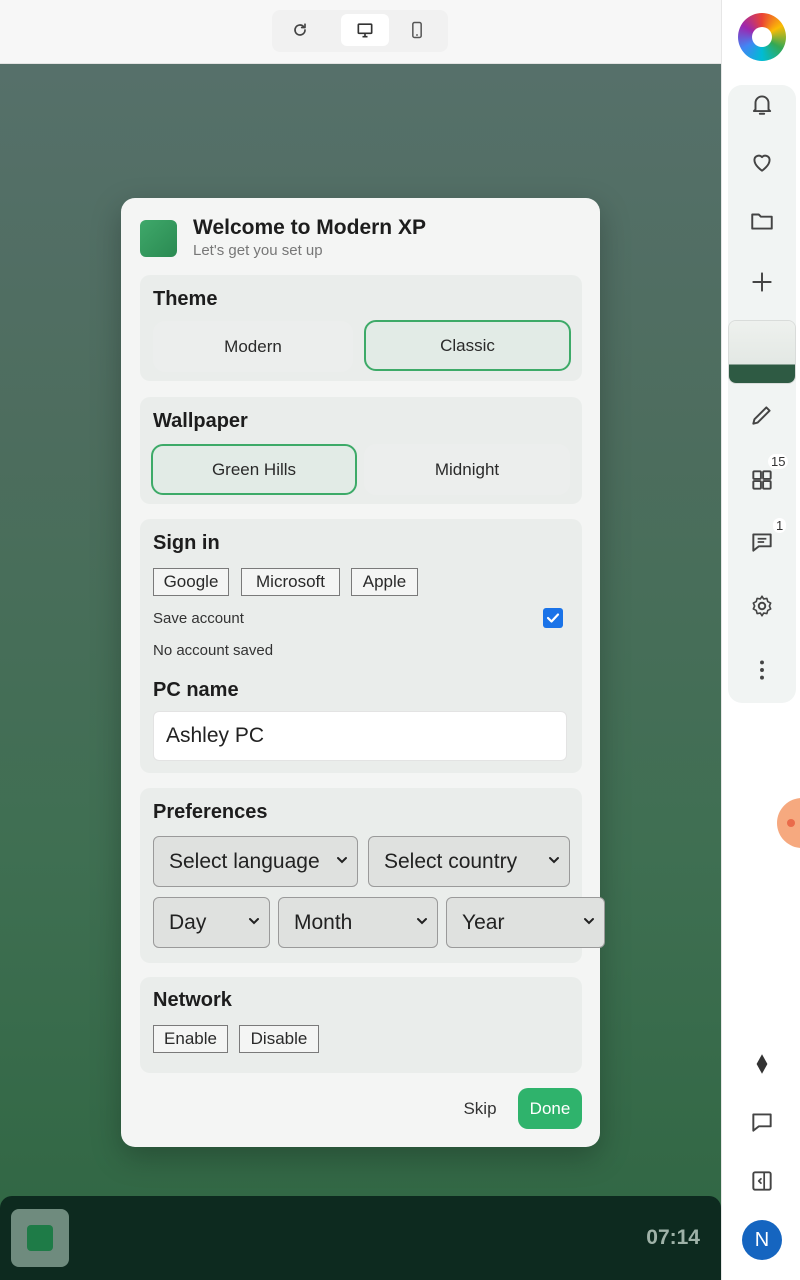 This screenshot has width=800, height=1280. Describe the element at coordinates (483, 922) in the screenshot. I see `year-select-value: Year` at that location.